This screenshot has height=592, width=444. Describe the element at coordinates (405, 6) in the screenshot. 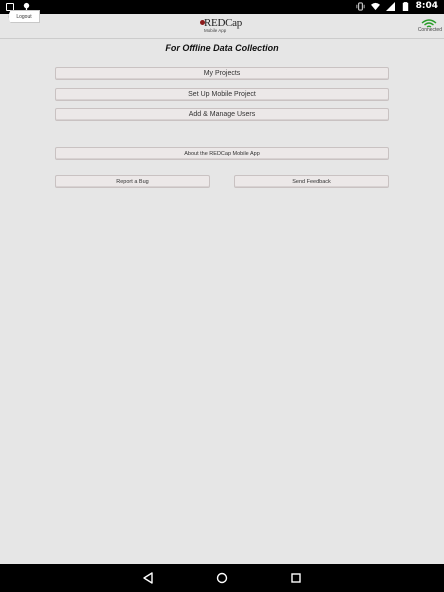

I see `battery-icon` at that location.